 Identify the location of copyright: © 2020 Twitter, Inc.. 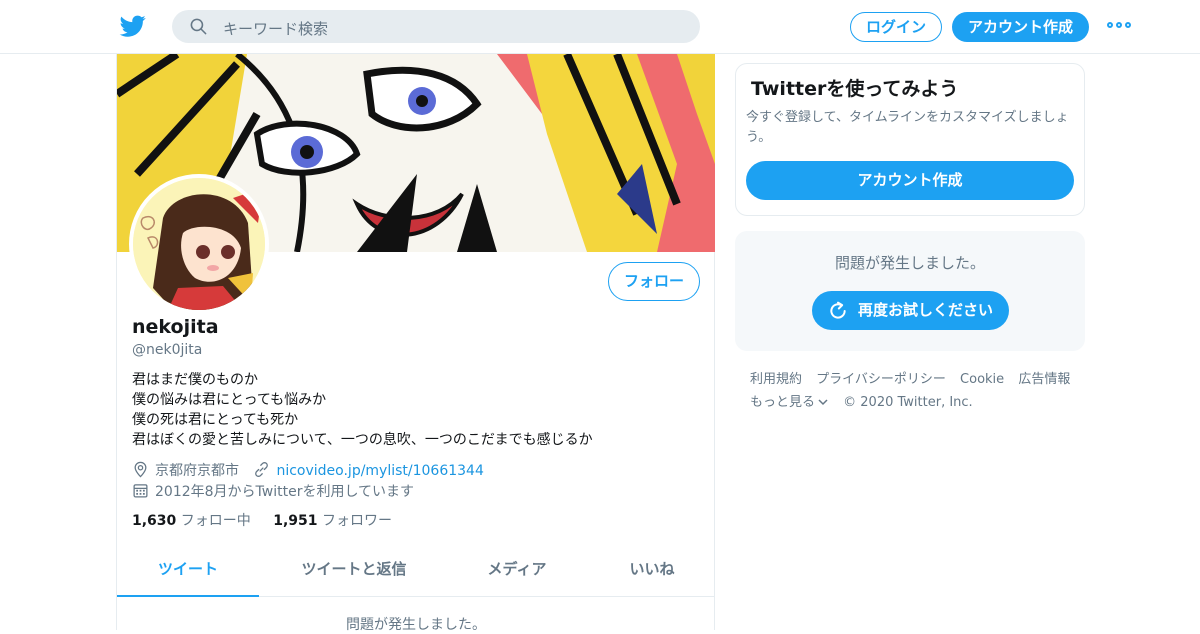
(908, 402).